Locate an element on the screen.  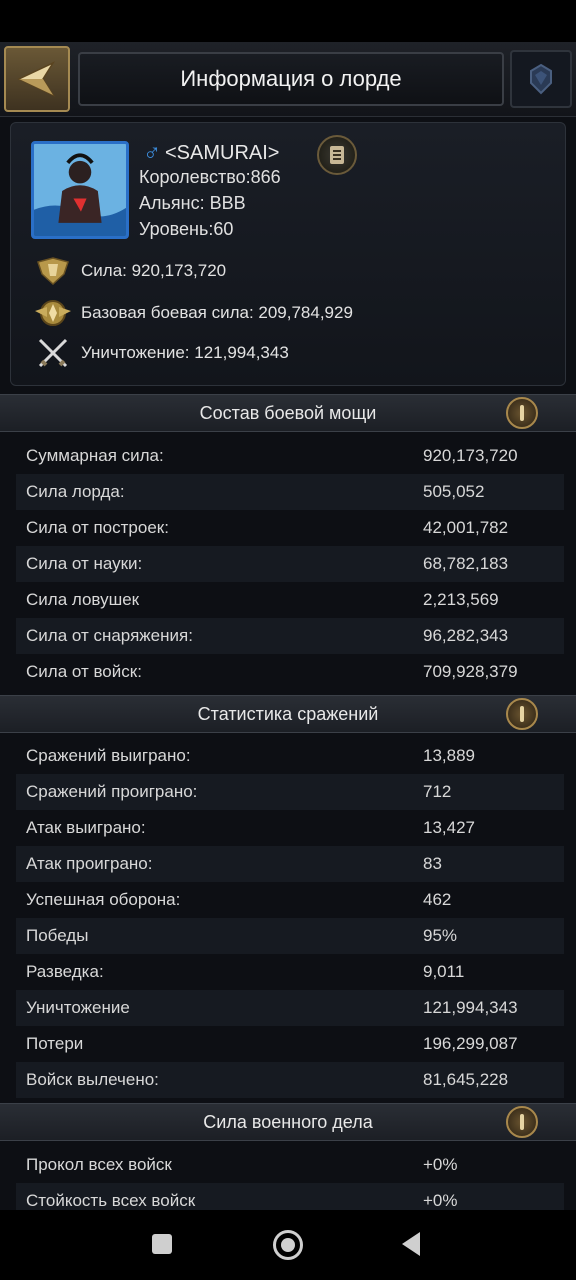
title-bar: Информация о лорде is located at coordinates (291, 79).